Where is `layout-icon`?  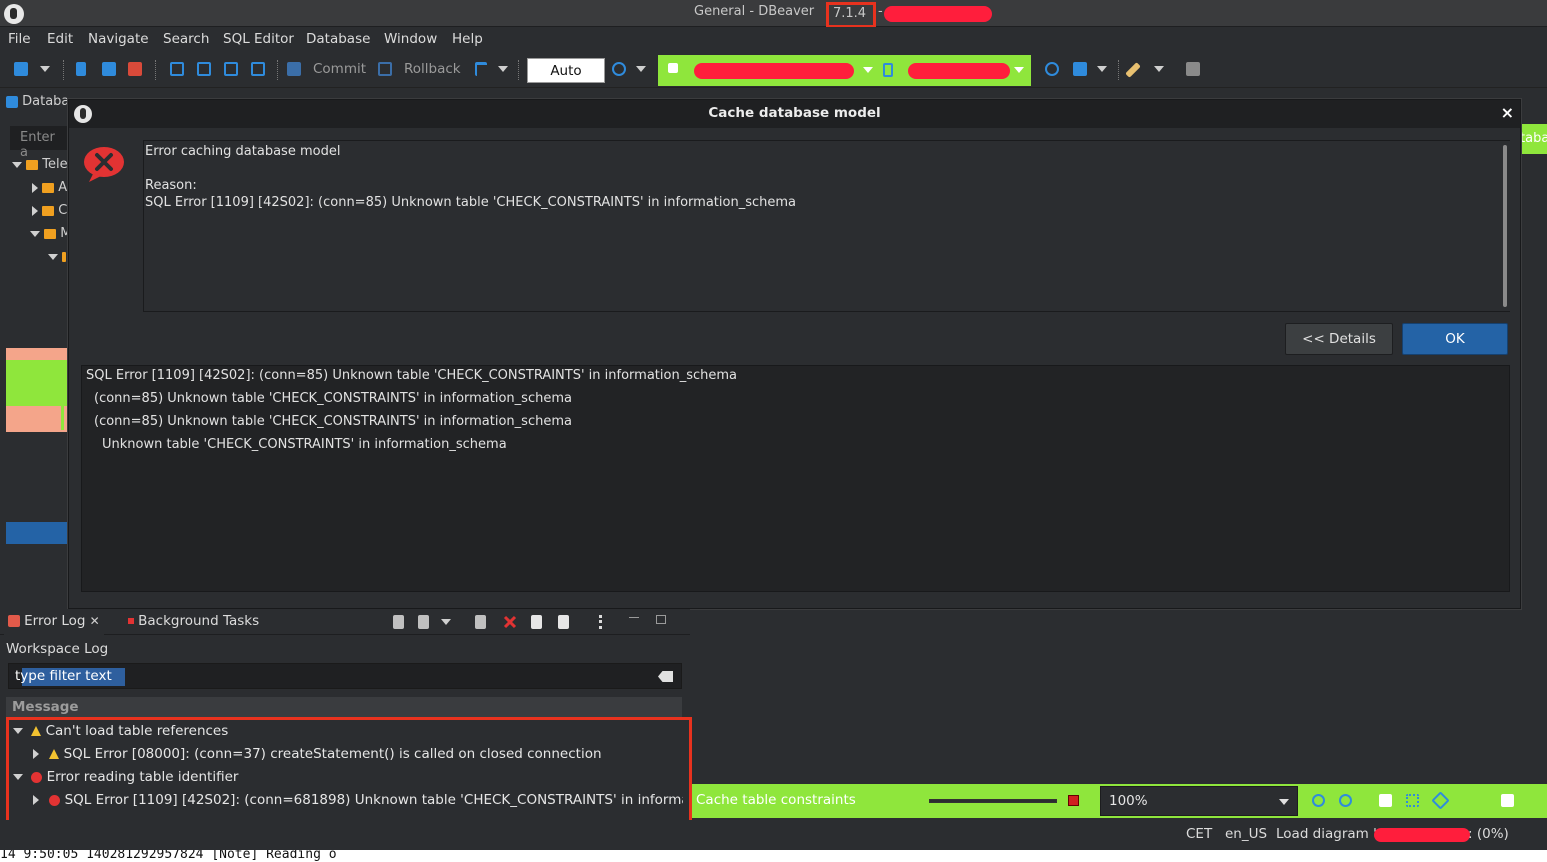 layout-icon is located at coordinates (1385, 800).